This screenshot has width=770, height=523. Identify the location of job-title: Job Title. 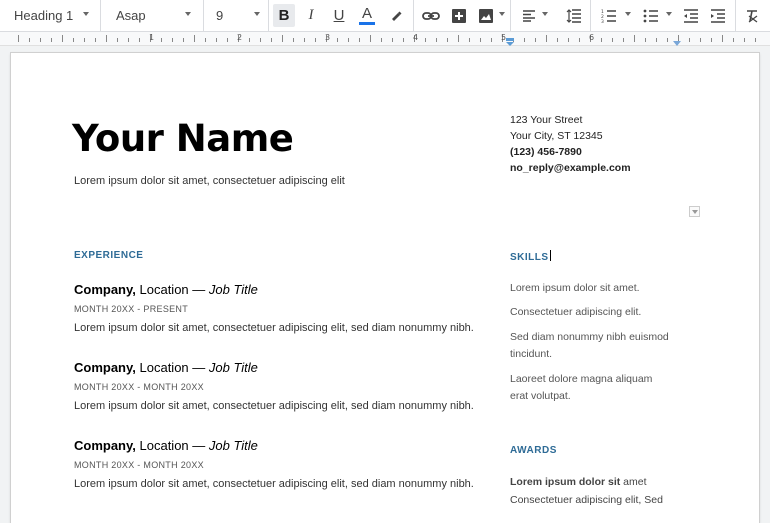
(233, 367).